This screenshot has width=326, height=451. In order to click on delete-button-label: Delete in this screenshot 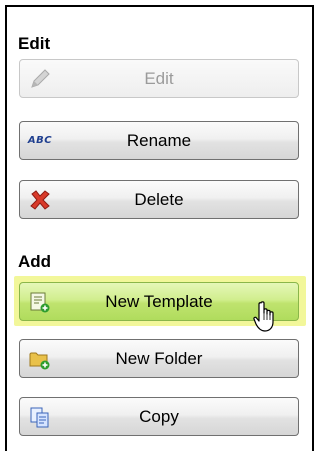, I will do `click(159, 199)`.